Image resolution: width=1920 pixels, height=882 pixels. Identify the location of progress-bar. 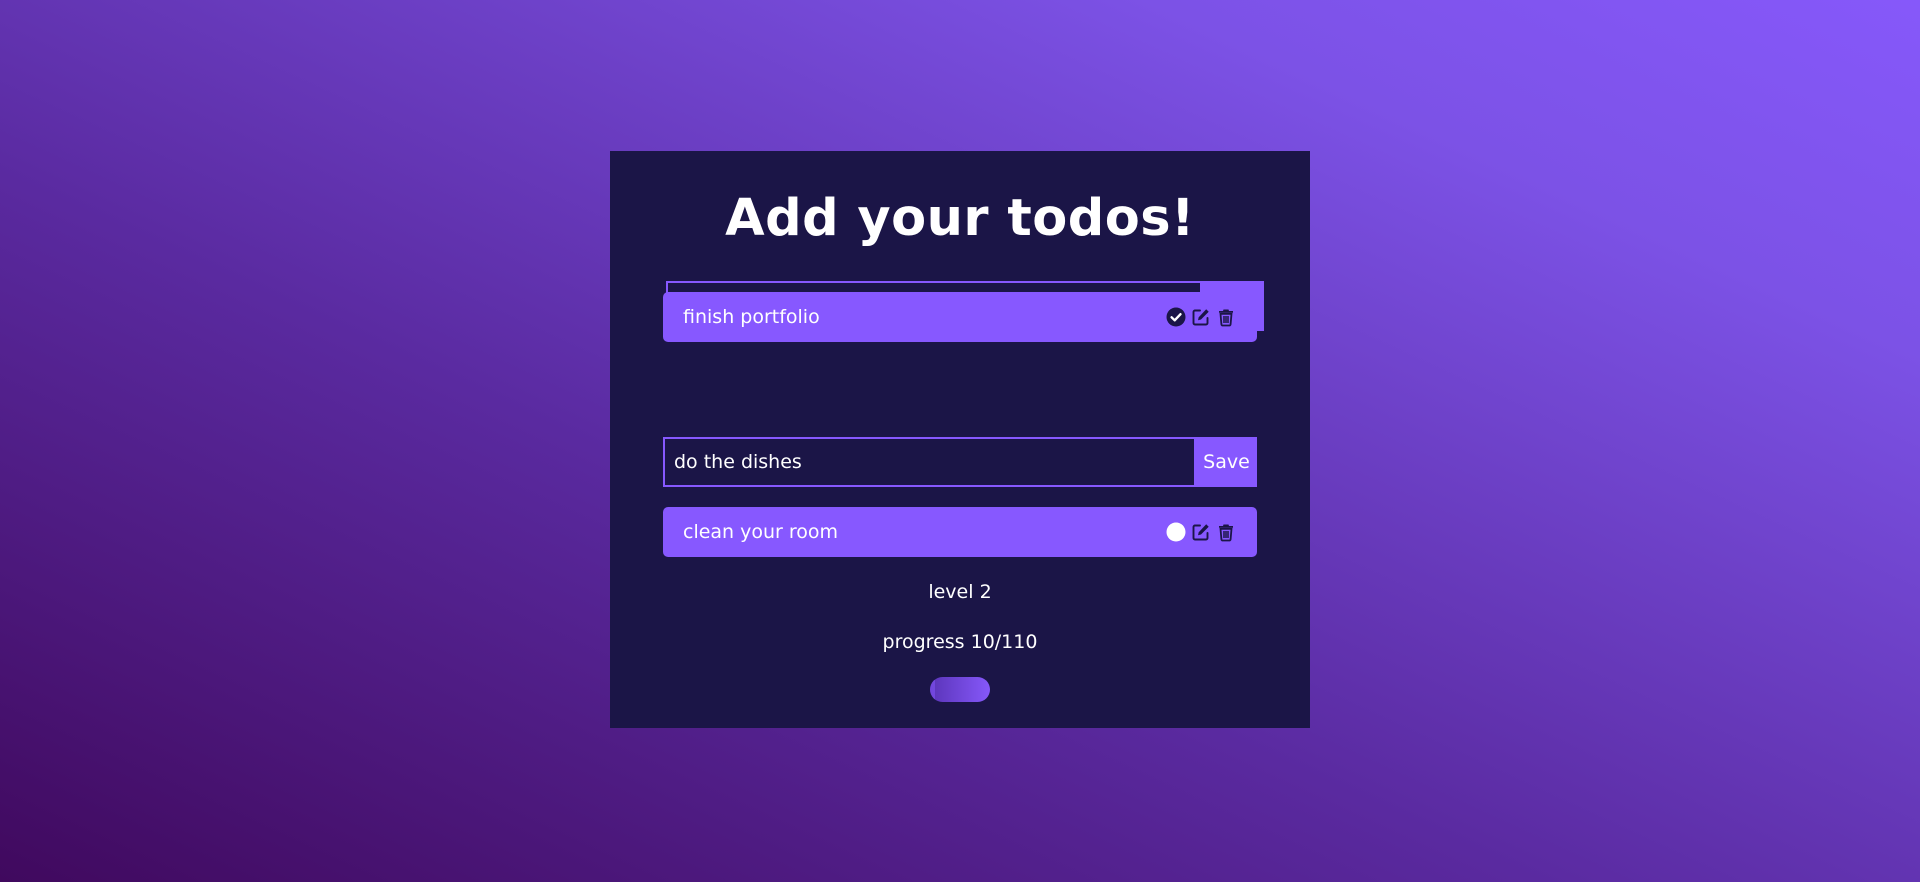
(960, 689).